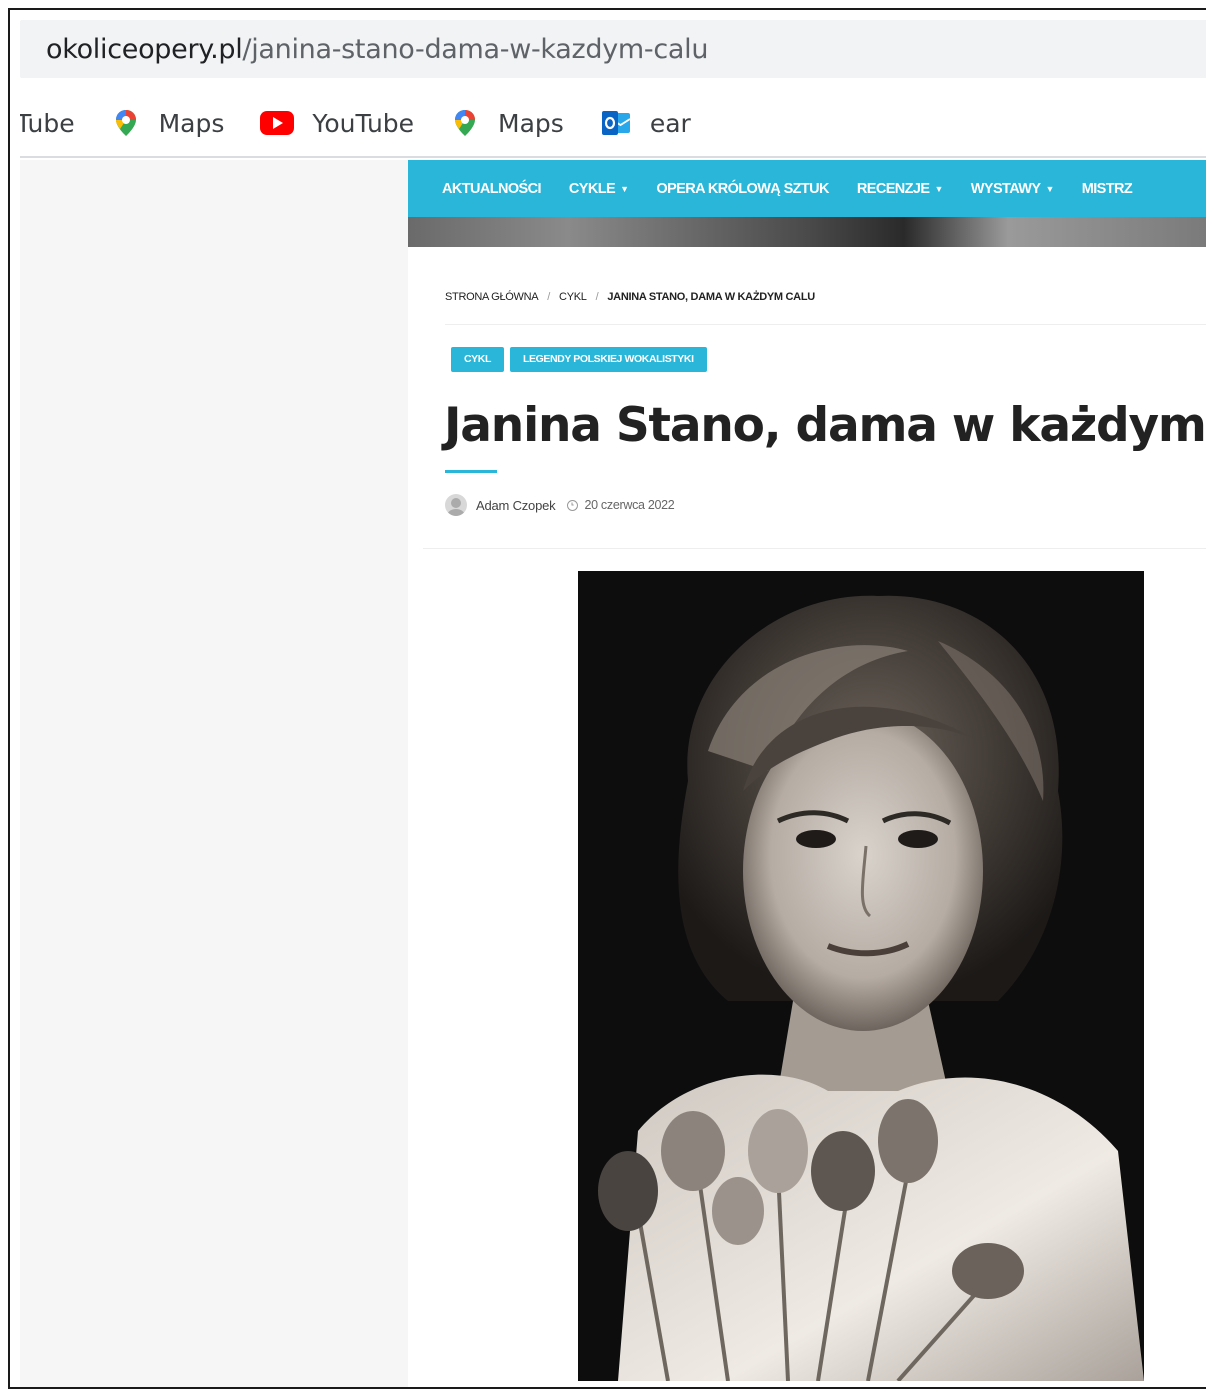 The height and width of the screenshot is (1396, 1206). I want to click on nav-label: MISTRZ, so click(1107, 188).